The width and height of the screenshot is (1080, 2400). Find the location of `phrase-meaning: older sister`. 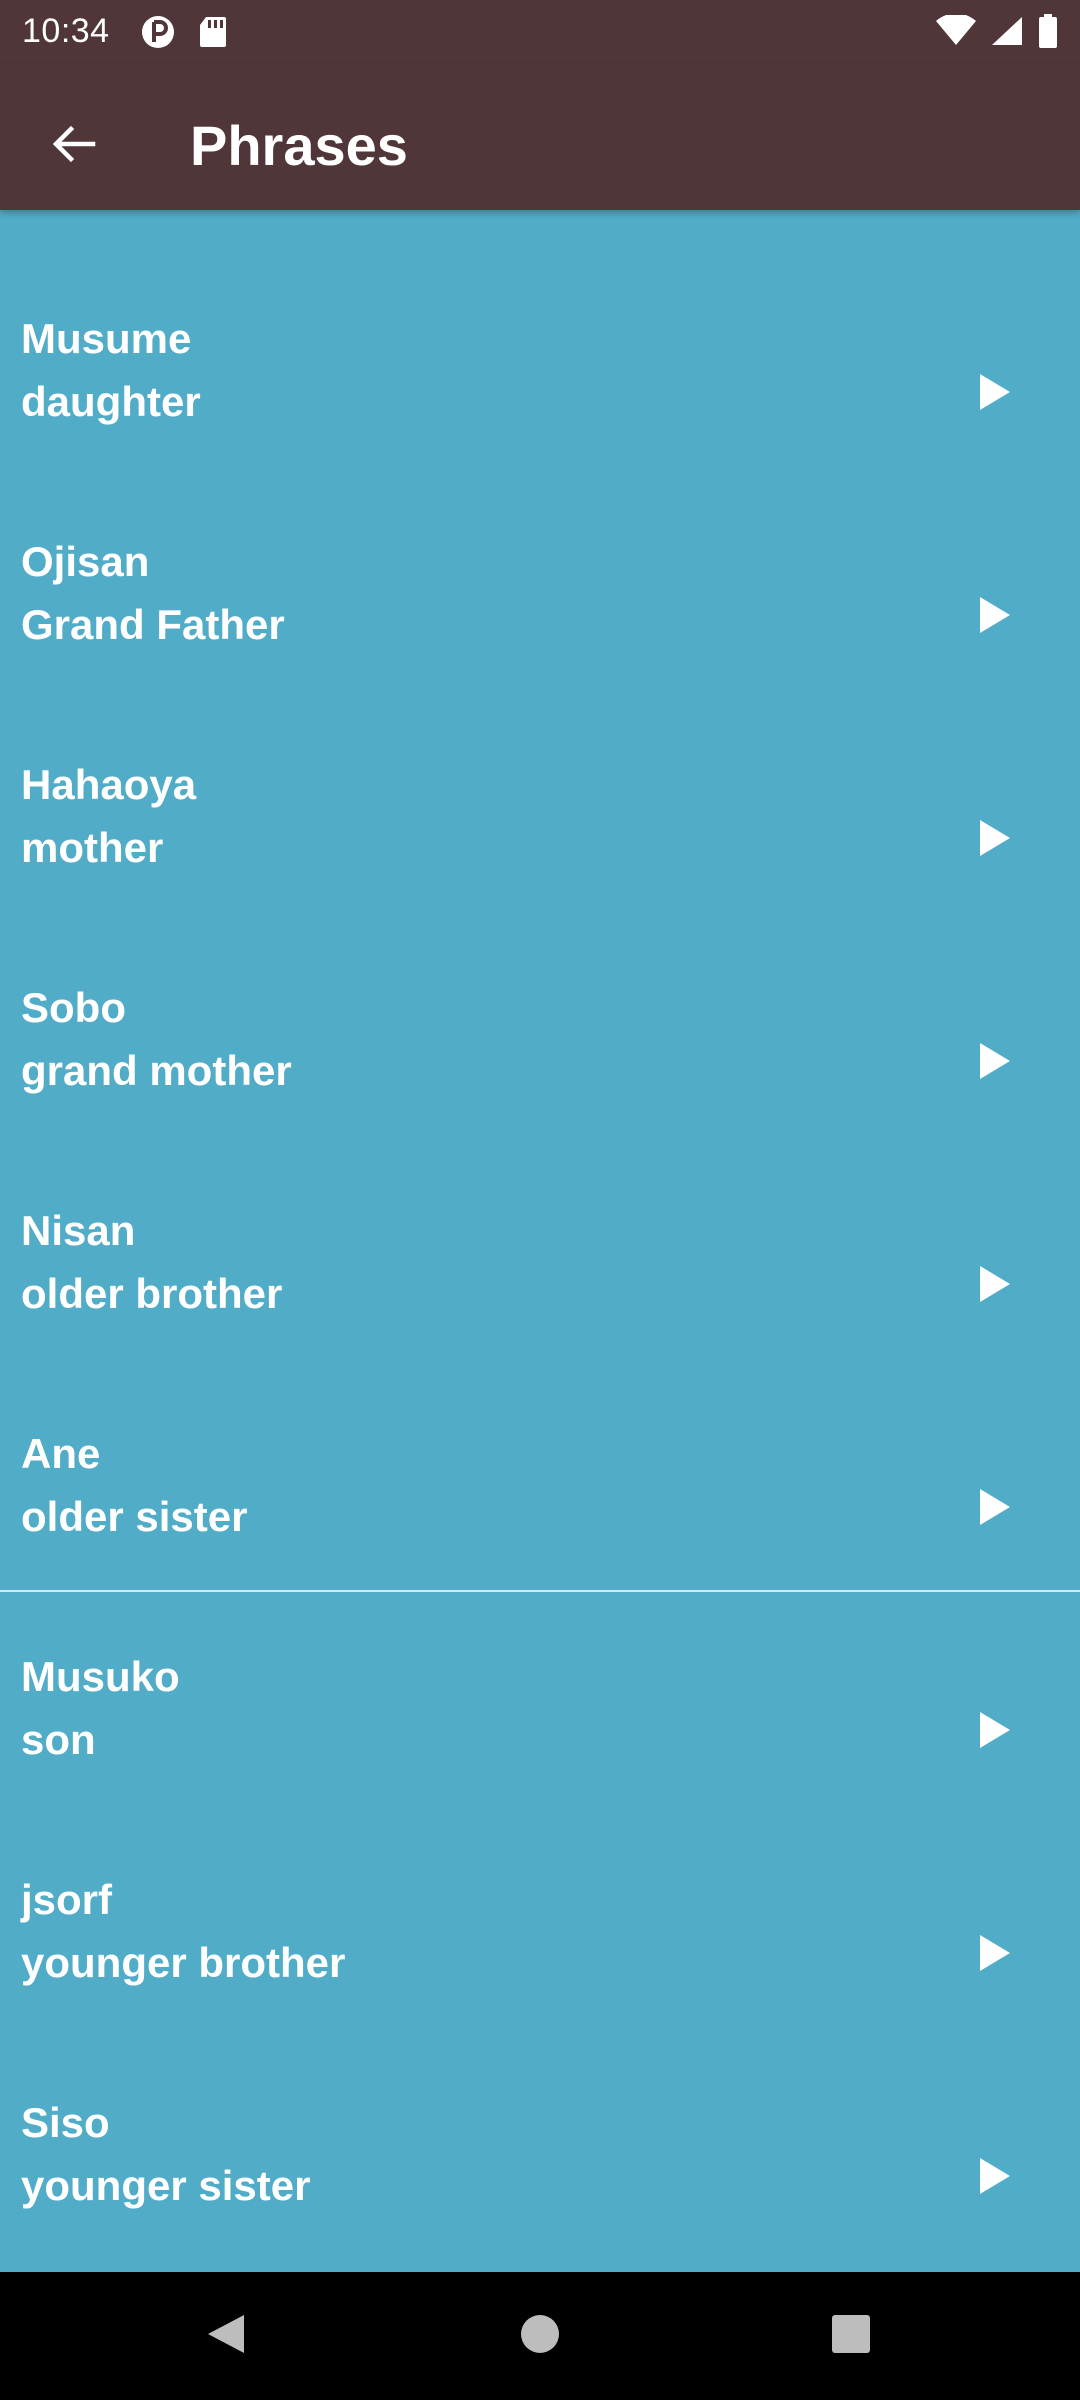

phrase-meaning: older sister is located at coordinates (134, 1516).